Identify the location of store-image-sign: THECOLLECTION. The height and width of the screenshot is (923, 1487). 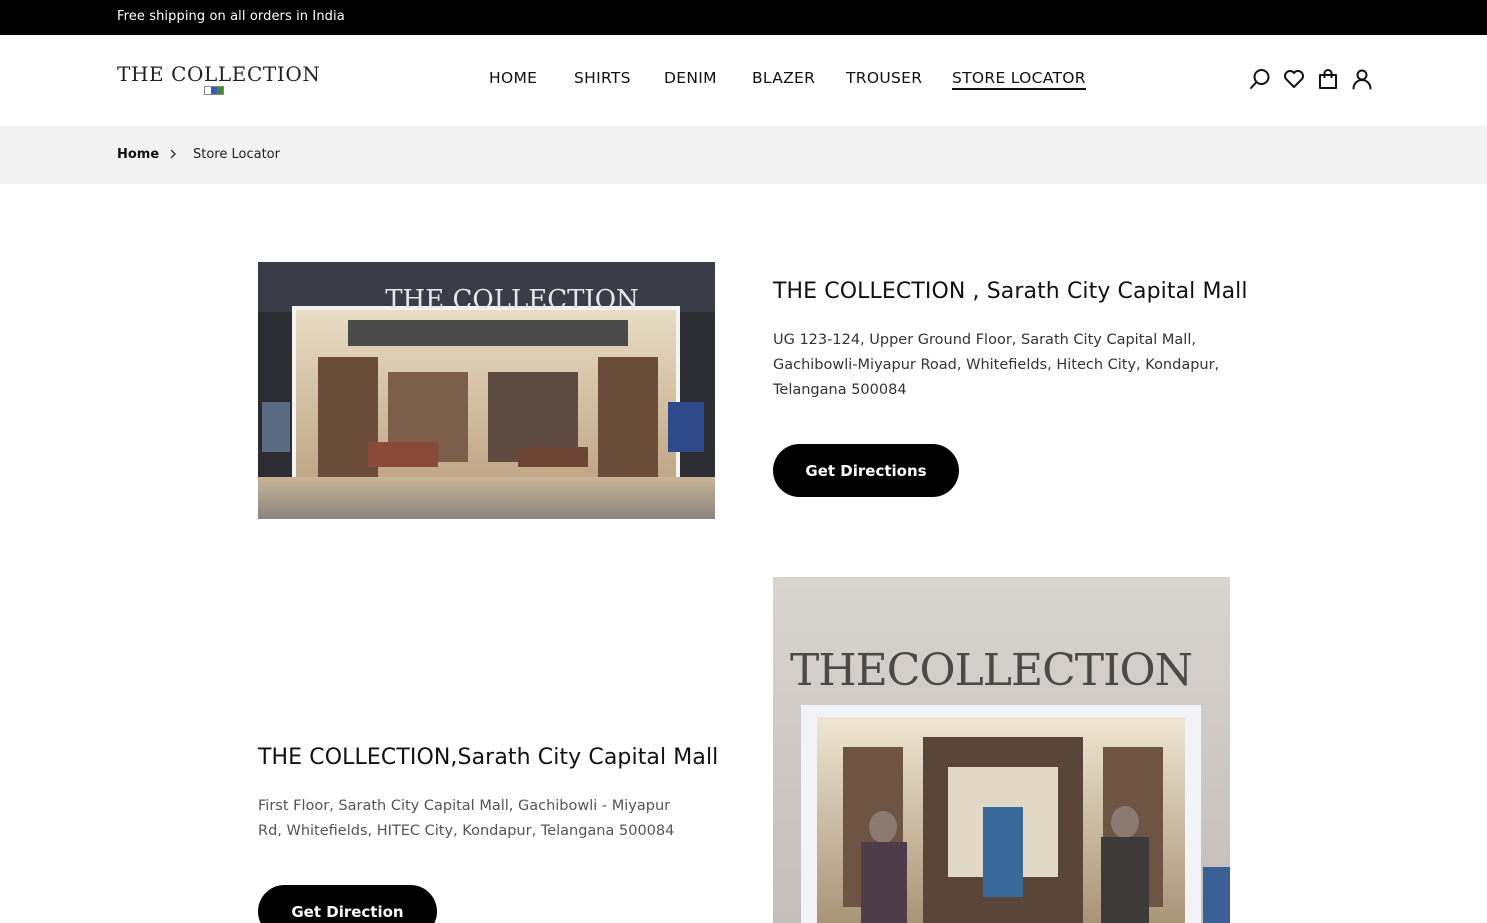
(991, 670).